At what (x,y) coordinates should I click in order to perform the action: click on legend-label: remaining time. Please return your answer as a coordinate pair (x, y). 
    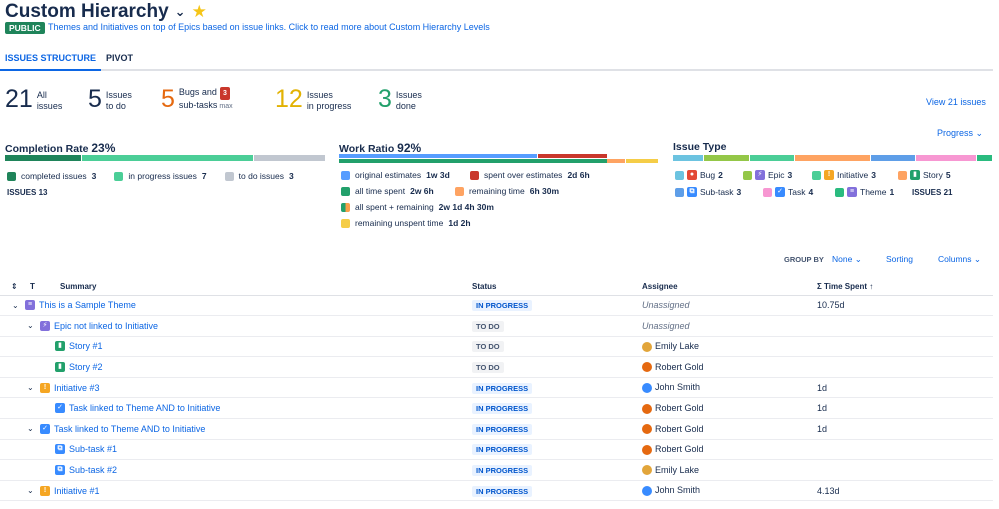
    Looking at the image, I should click on (497, 191).